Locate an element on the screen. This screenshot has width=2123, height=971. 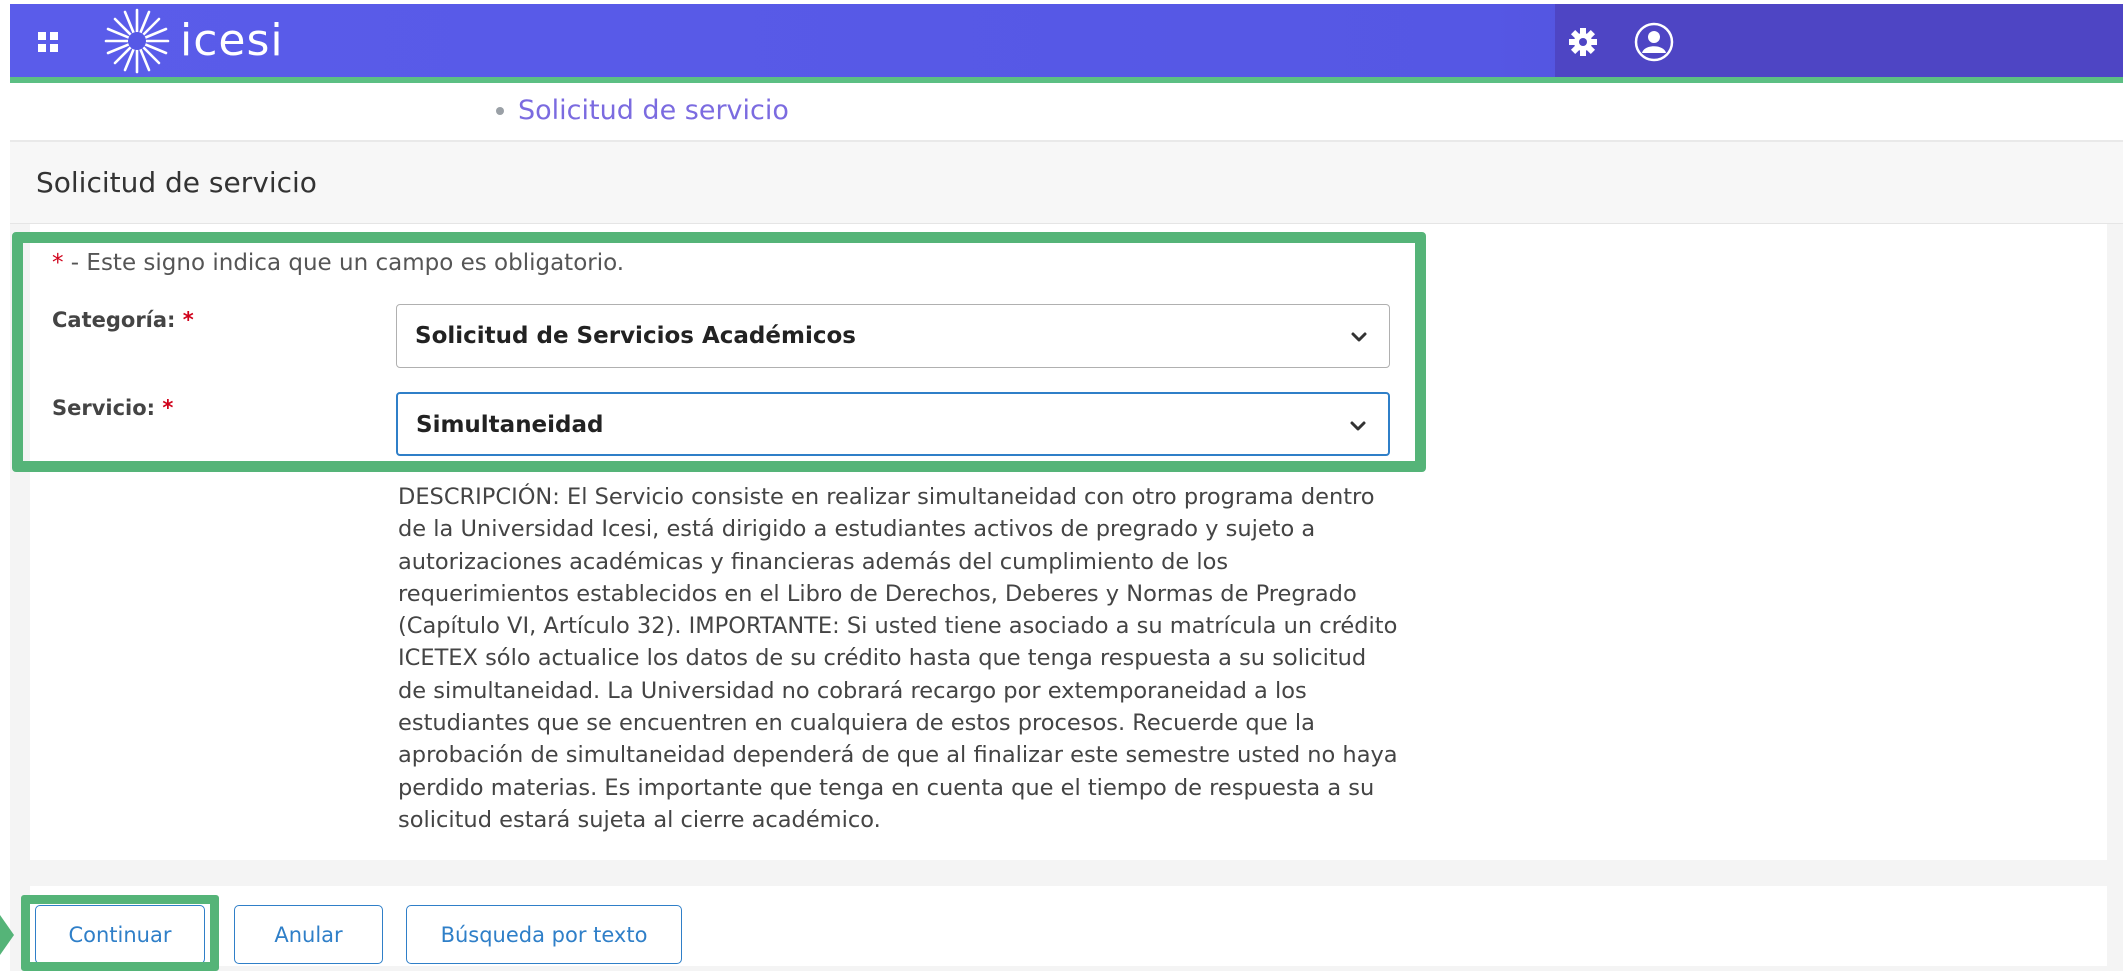
breadcrumb-link-solicitud: Solicitud de servicio is located at coordinates (653, 110).